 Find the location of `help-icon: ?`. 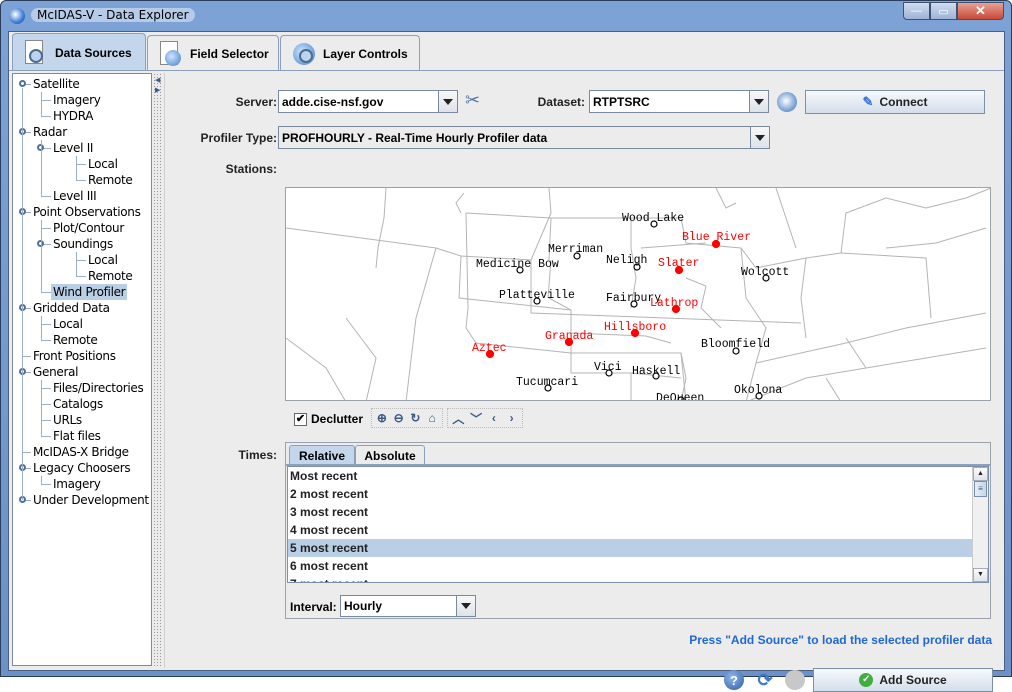

help-icon: ? is located at coordinates (734, 680).